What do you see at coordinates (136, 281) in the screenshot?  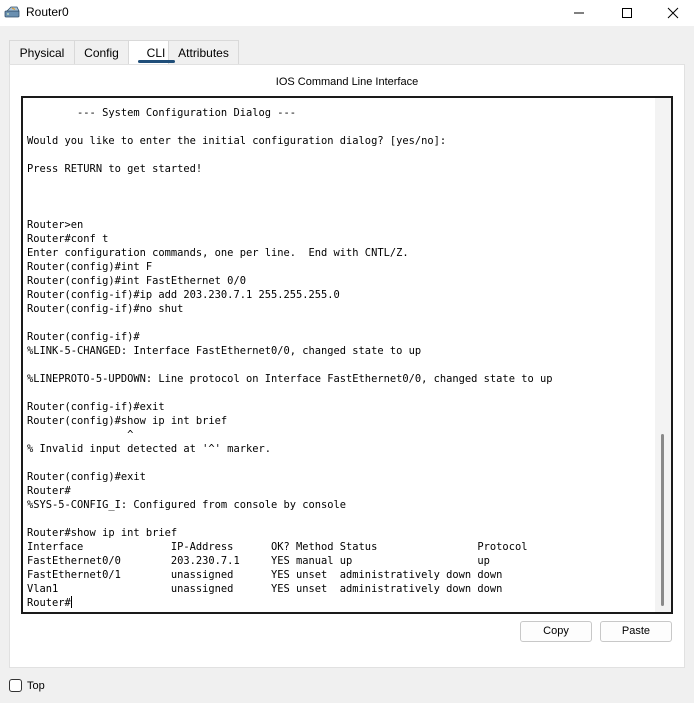 I see `terminal-line: Router(config)#int FastEthernet 0/0` at bounding box center [136, 281].